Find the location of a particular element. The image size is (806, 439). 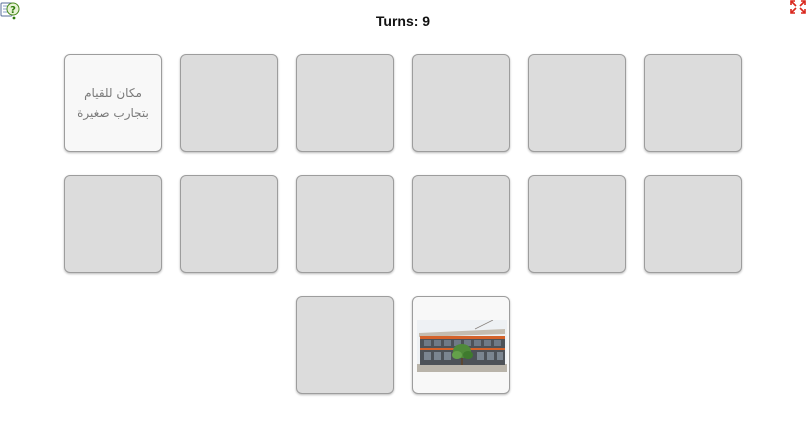

fullscreen-icon is located at coordinates (798, 7).